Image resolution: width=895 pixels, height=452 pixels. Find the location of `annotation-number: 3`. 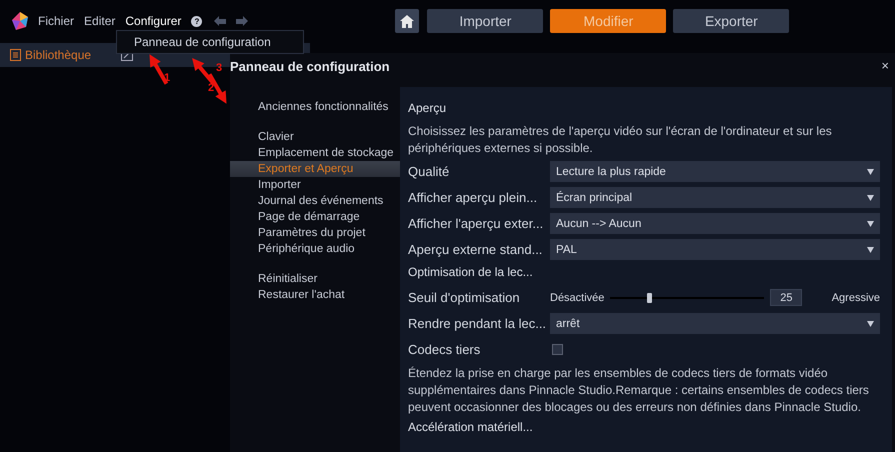

annotation-number: 3 is located at coordinates (219, 68).